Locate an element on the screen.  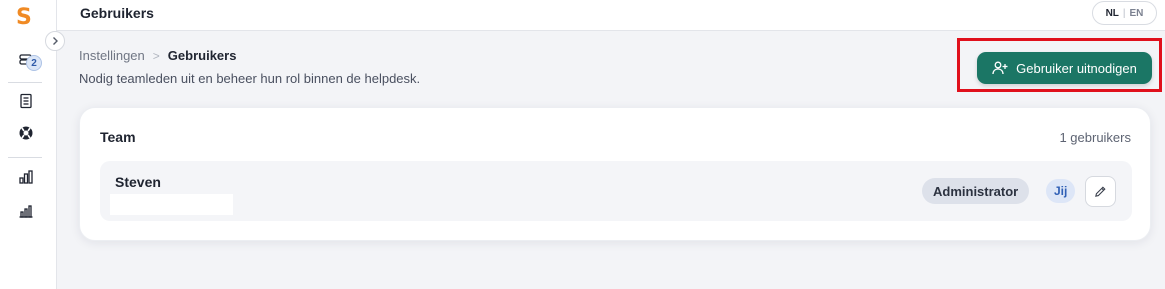
team-user-count: 1 gebruikers is located at coordinates (1095, 137).